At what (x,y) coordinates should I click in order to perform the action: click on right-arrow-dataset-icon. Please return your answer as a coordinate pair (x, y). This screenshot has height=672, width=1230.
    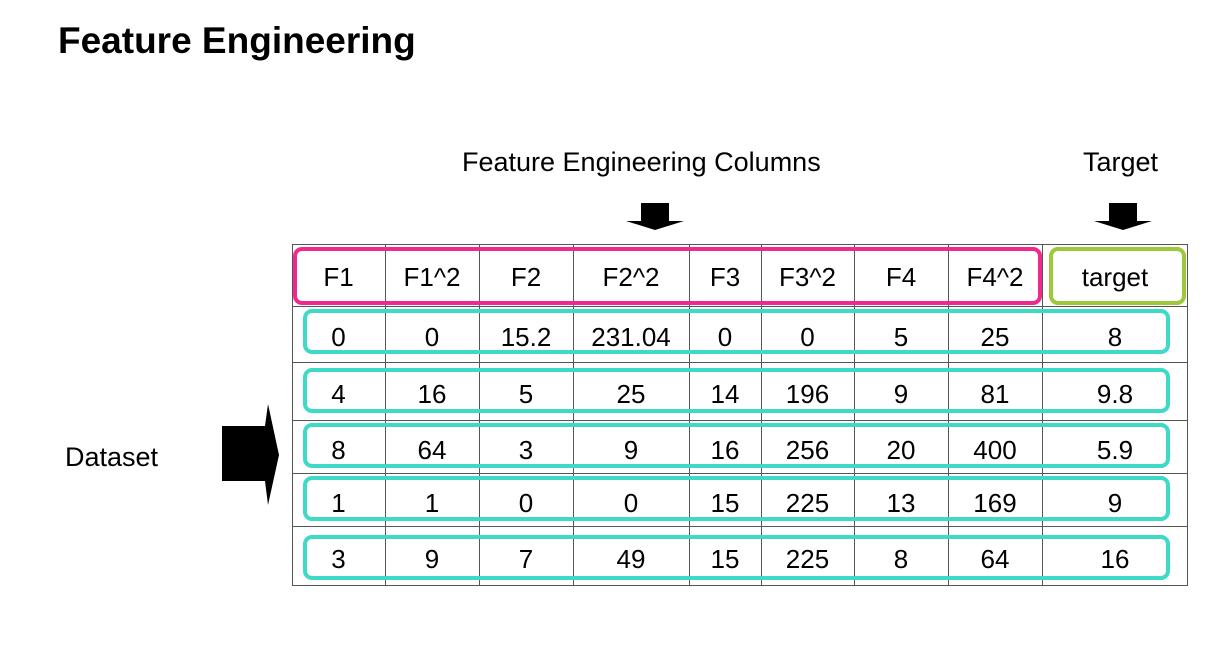
    Looking at the image, I should click on (250, 454).